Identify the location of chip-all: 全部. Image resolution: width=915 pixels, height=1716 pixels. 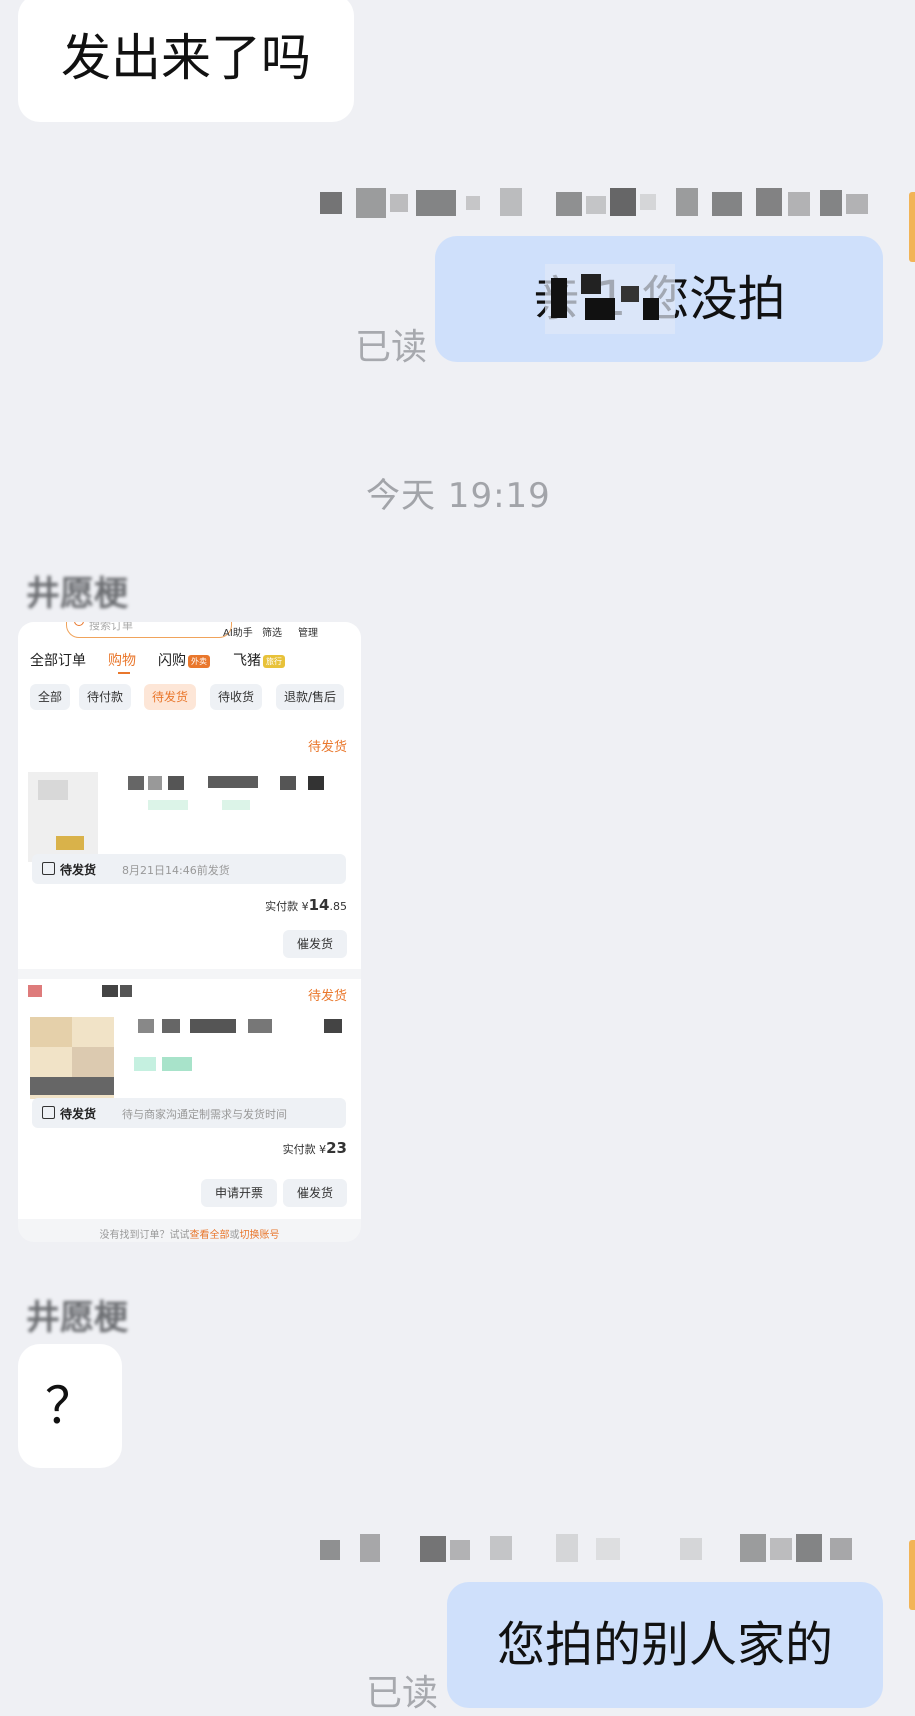
(50, 697).